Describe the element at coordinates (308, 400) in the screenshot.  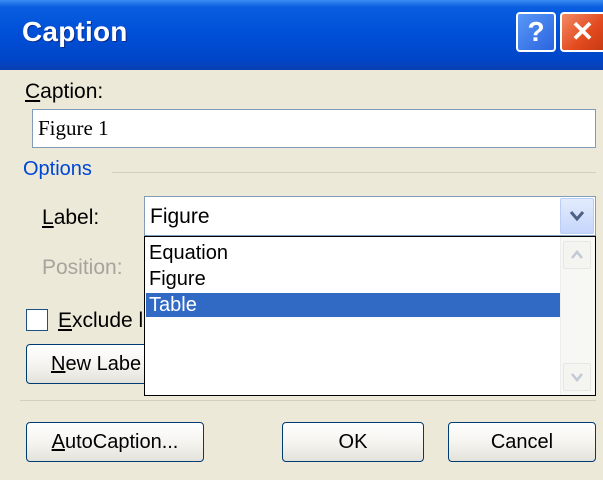
I see `bottom-separator` at that location.